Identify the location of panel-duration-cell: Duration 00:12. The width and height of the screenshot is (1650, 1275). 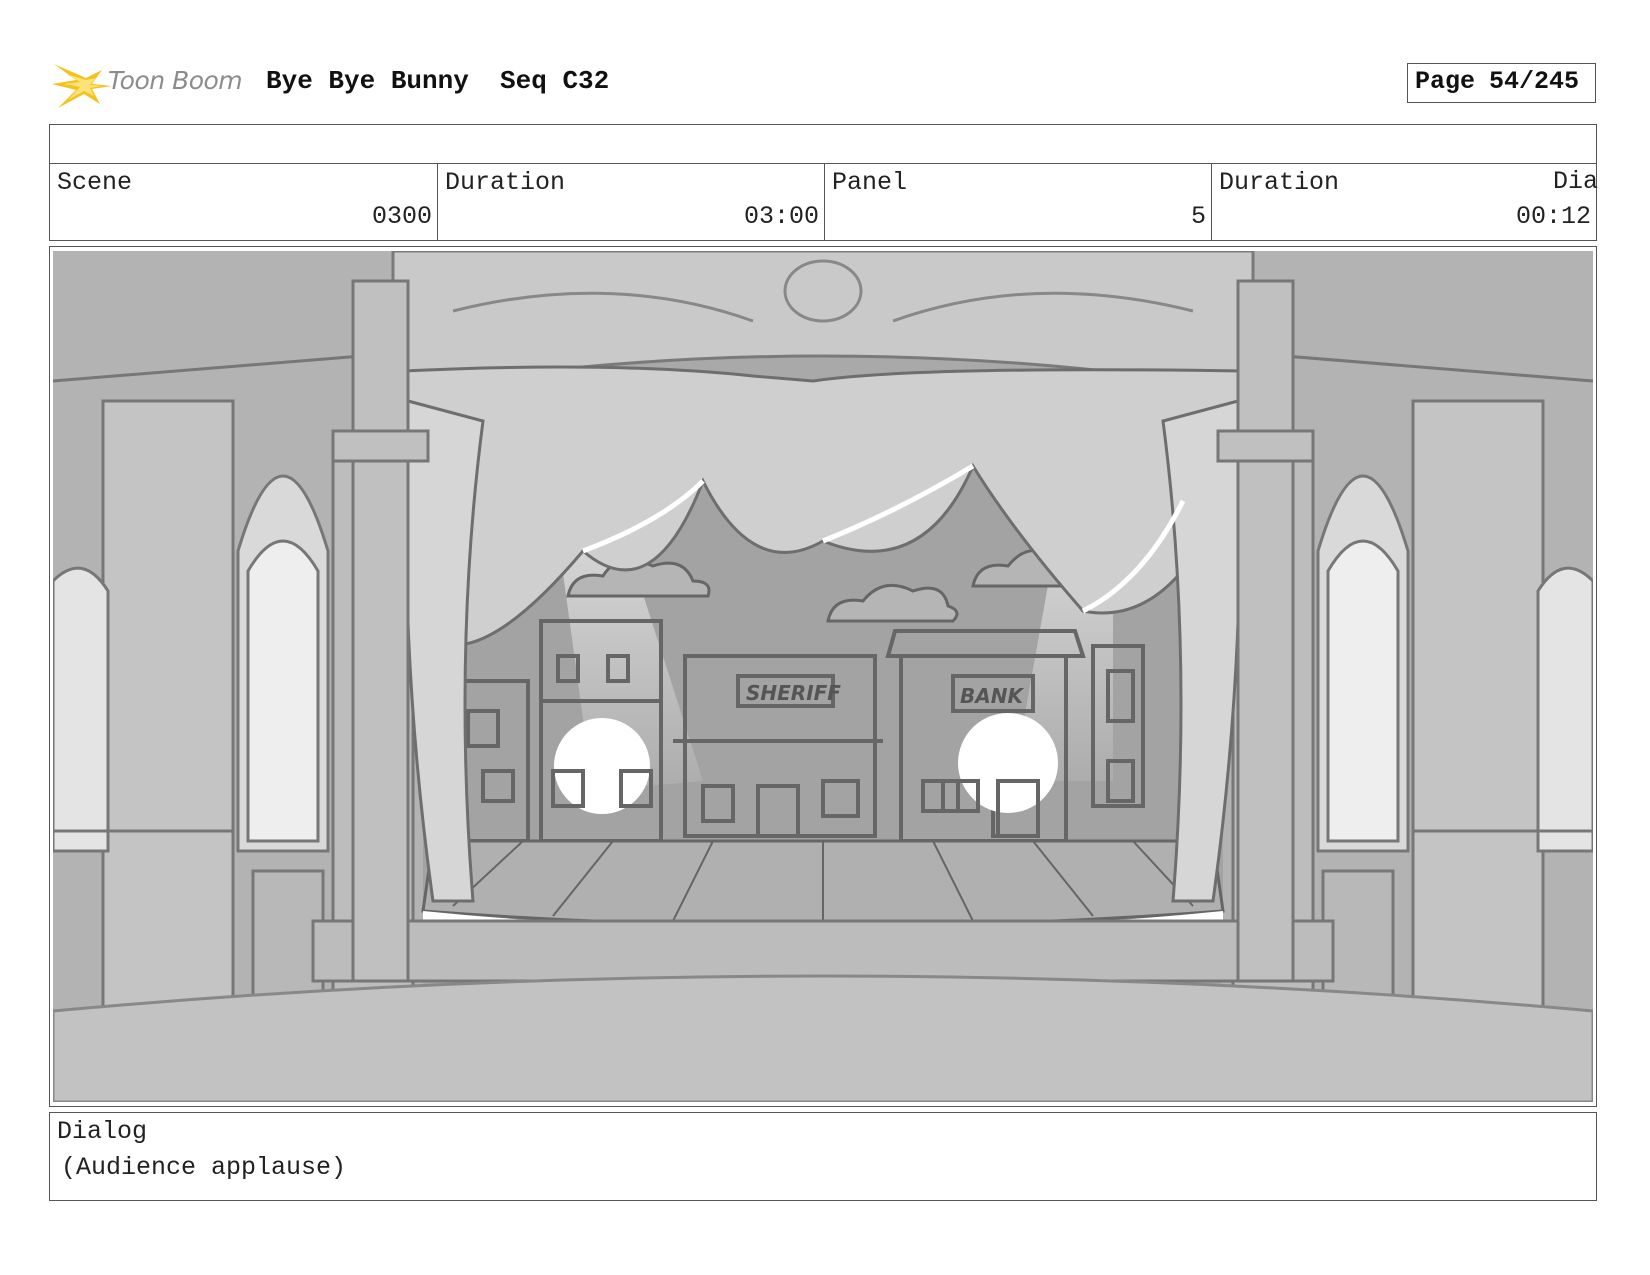
(1404, 202).